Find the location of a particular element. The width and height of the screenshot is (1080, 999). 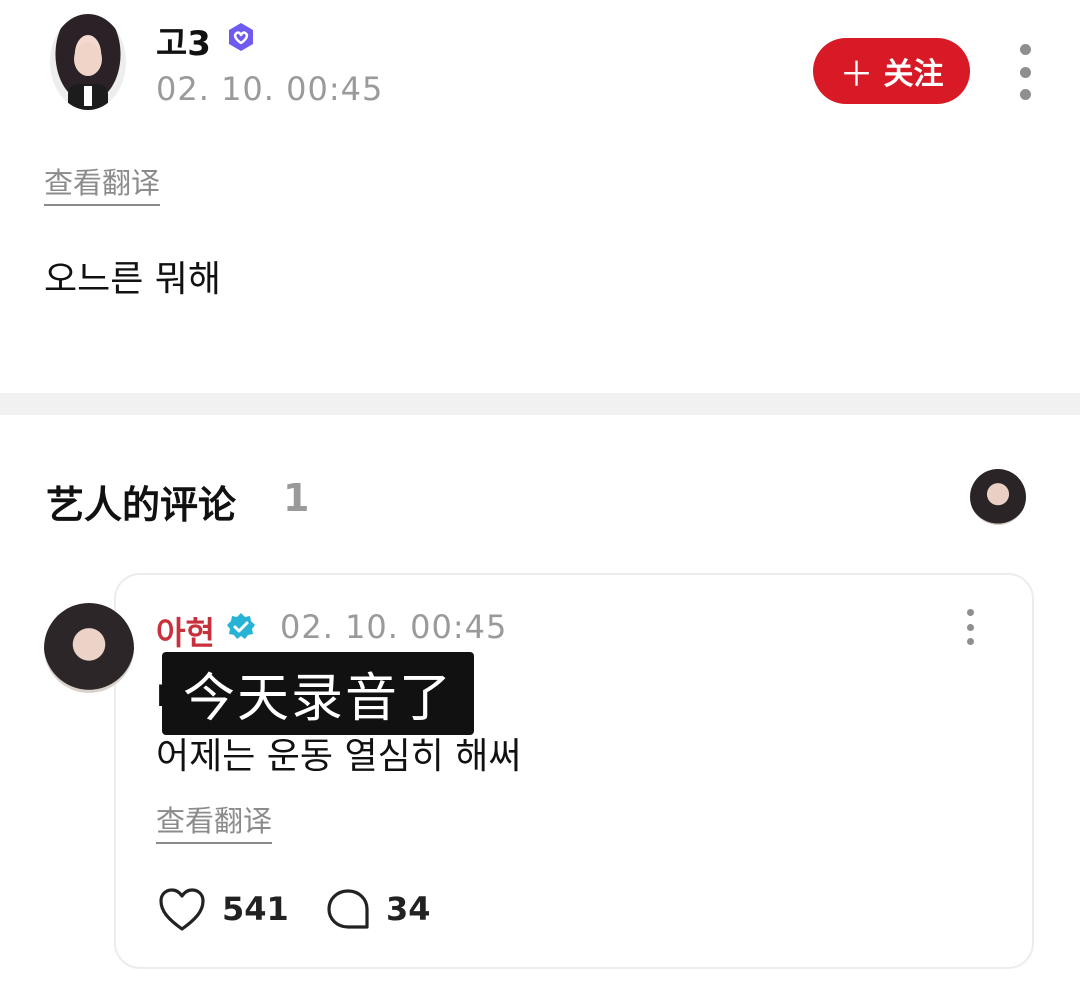

like-count: 541 is located at coordinates (255, 909).